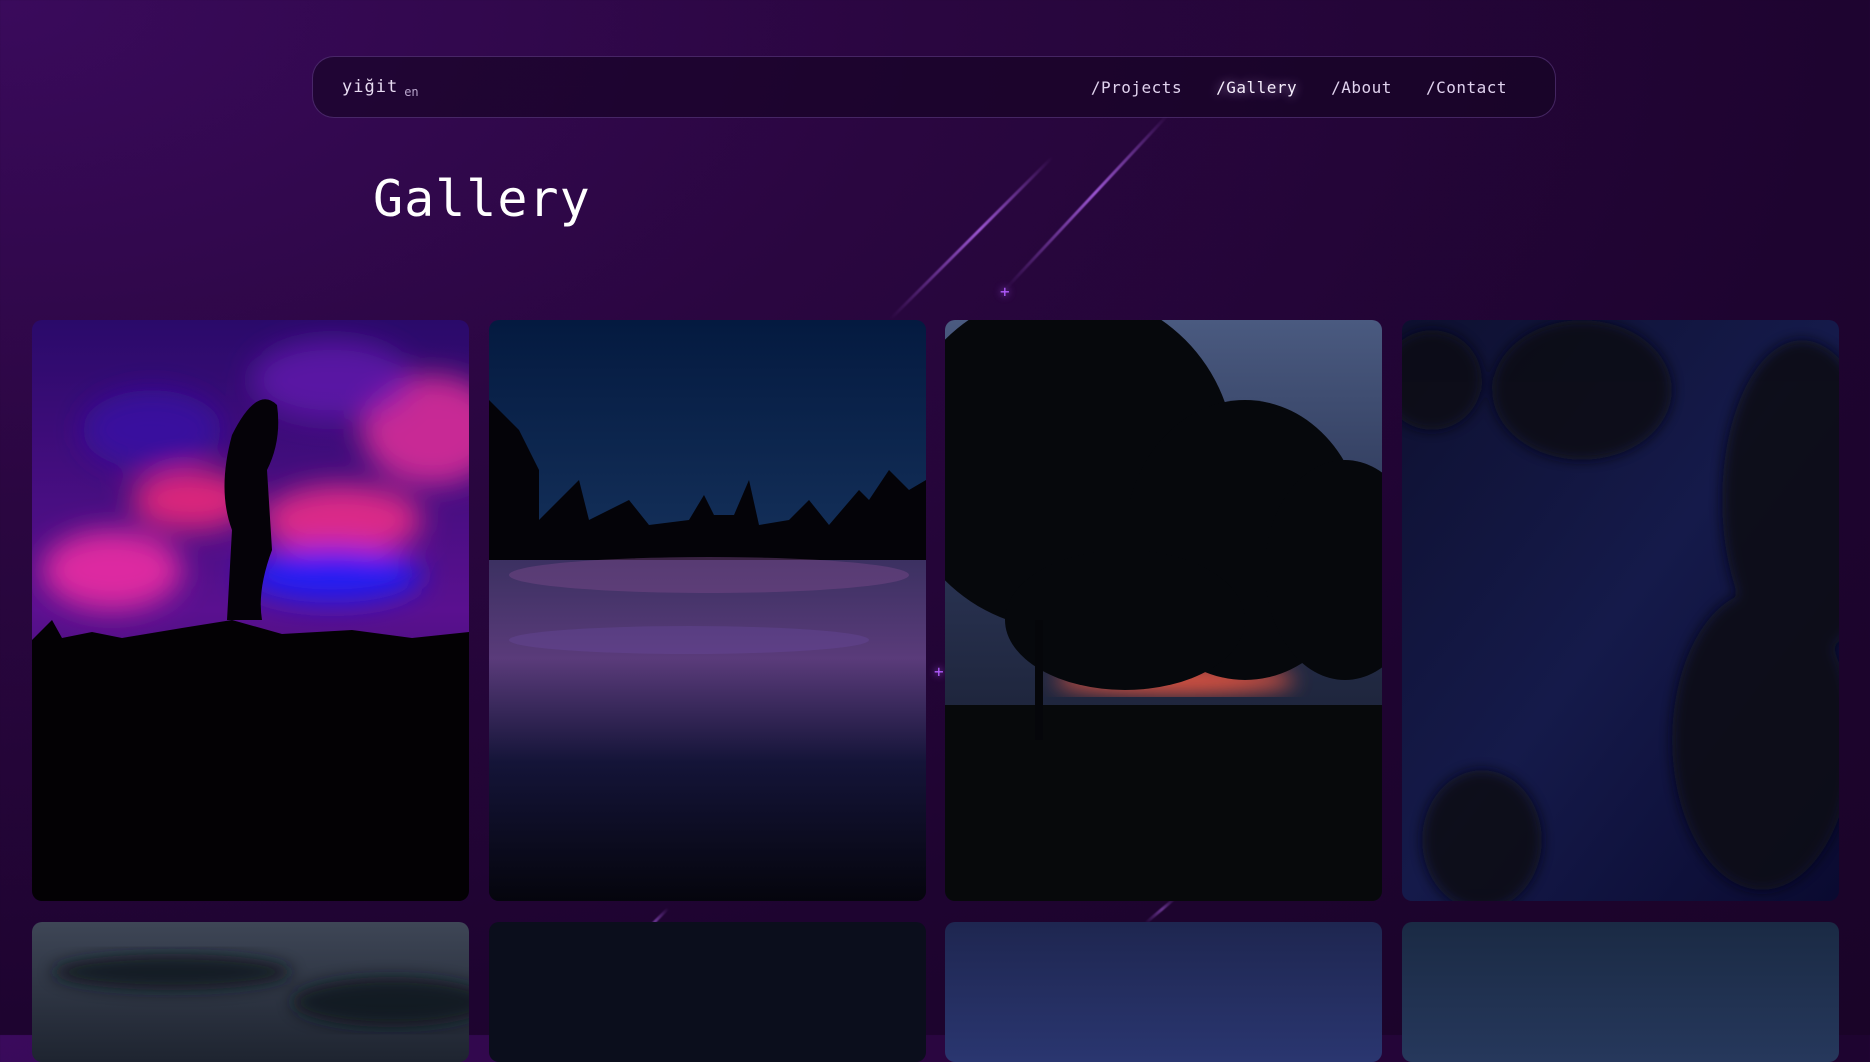  What do you see at coordinates (411, 92) in the screenshot?
I see `language-switch: en` at bounding box center [411, 92].